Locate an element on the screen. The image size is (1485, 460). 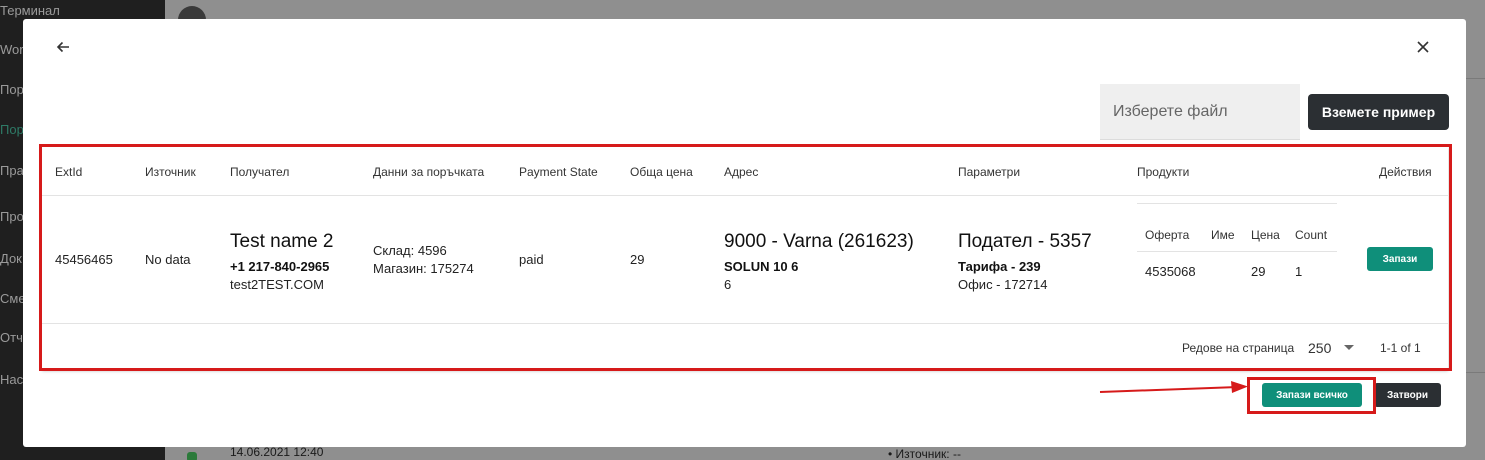
header-divider is located at coordinates (745, 195).